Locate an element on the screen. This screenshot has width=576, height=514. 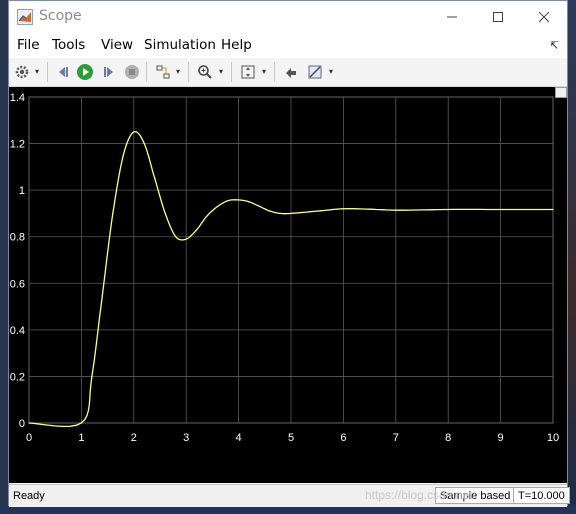
close-button is located at coordinates (544, 16).